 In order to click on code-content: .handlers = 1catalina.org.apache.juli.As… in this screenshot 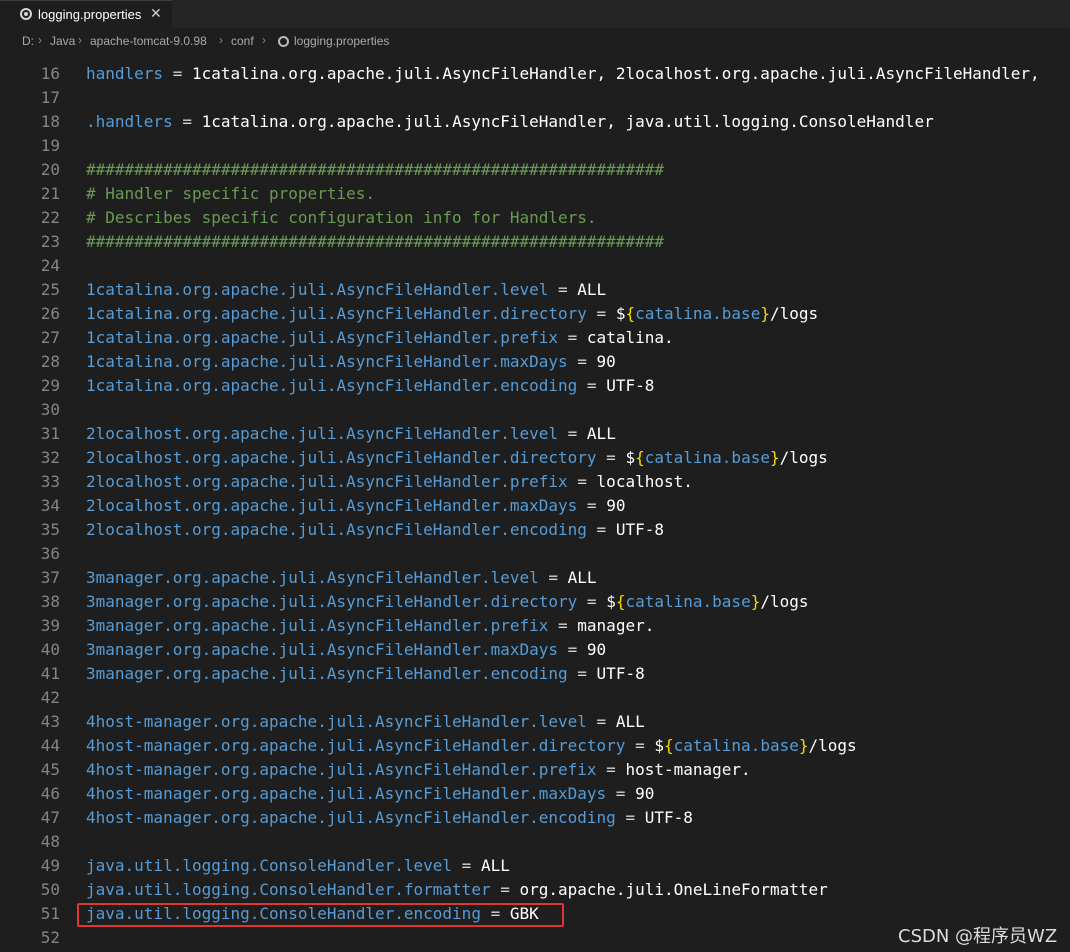, I will do `click(510, 122)`.